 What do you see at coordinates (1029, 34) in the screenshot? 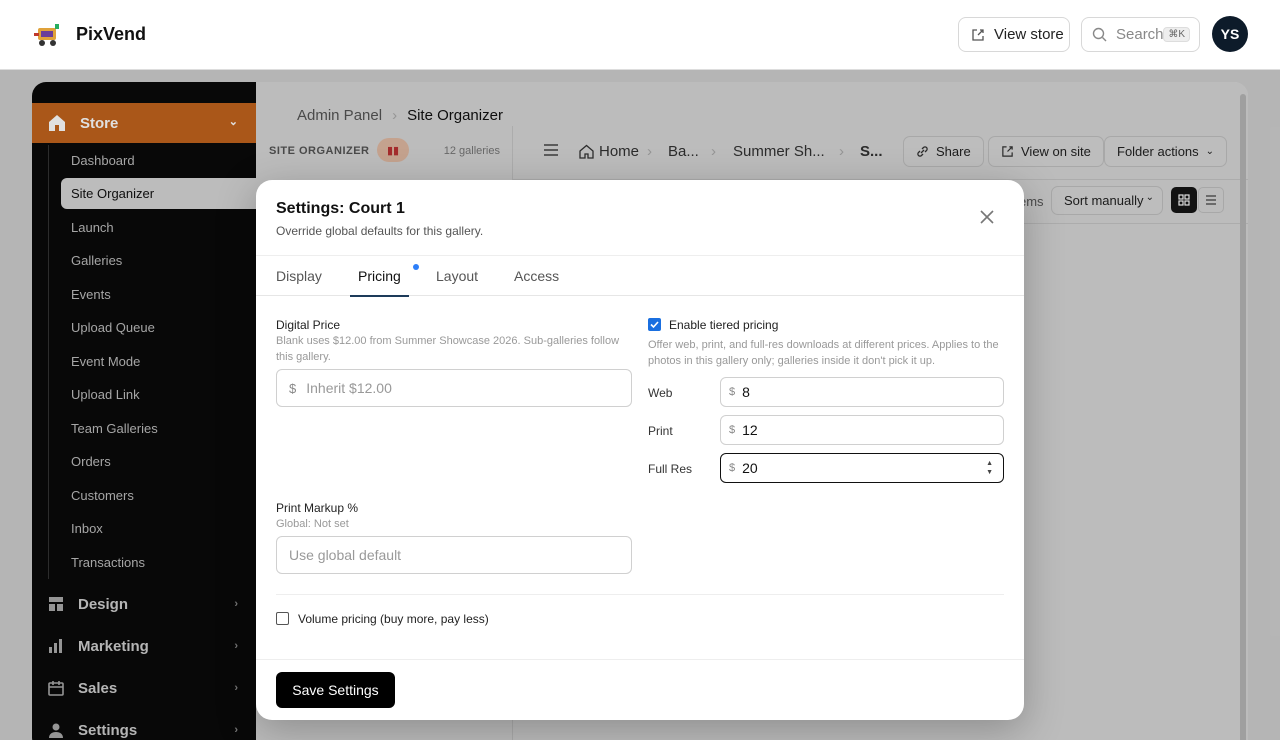
I see `view-store-label: View store` at bounding box center [1029, 34].